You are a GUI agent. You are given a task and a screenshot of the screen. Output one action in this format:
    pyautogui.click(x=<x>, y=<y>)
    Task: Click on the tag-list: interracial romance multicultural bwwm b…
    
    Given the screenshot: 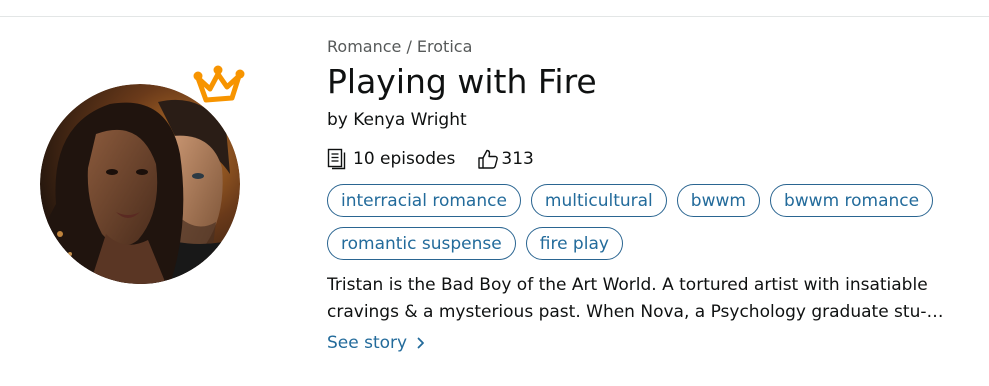 What is the action you would take?
    pyautogui.click(x=637, y=222)
    